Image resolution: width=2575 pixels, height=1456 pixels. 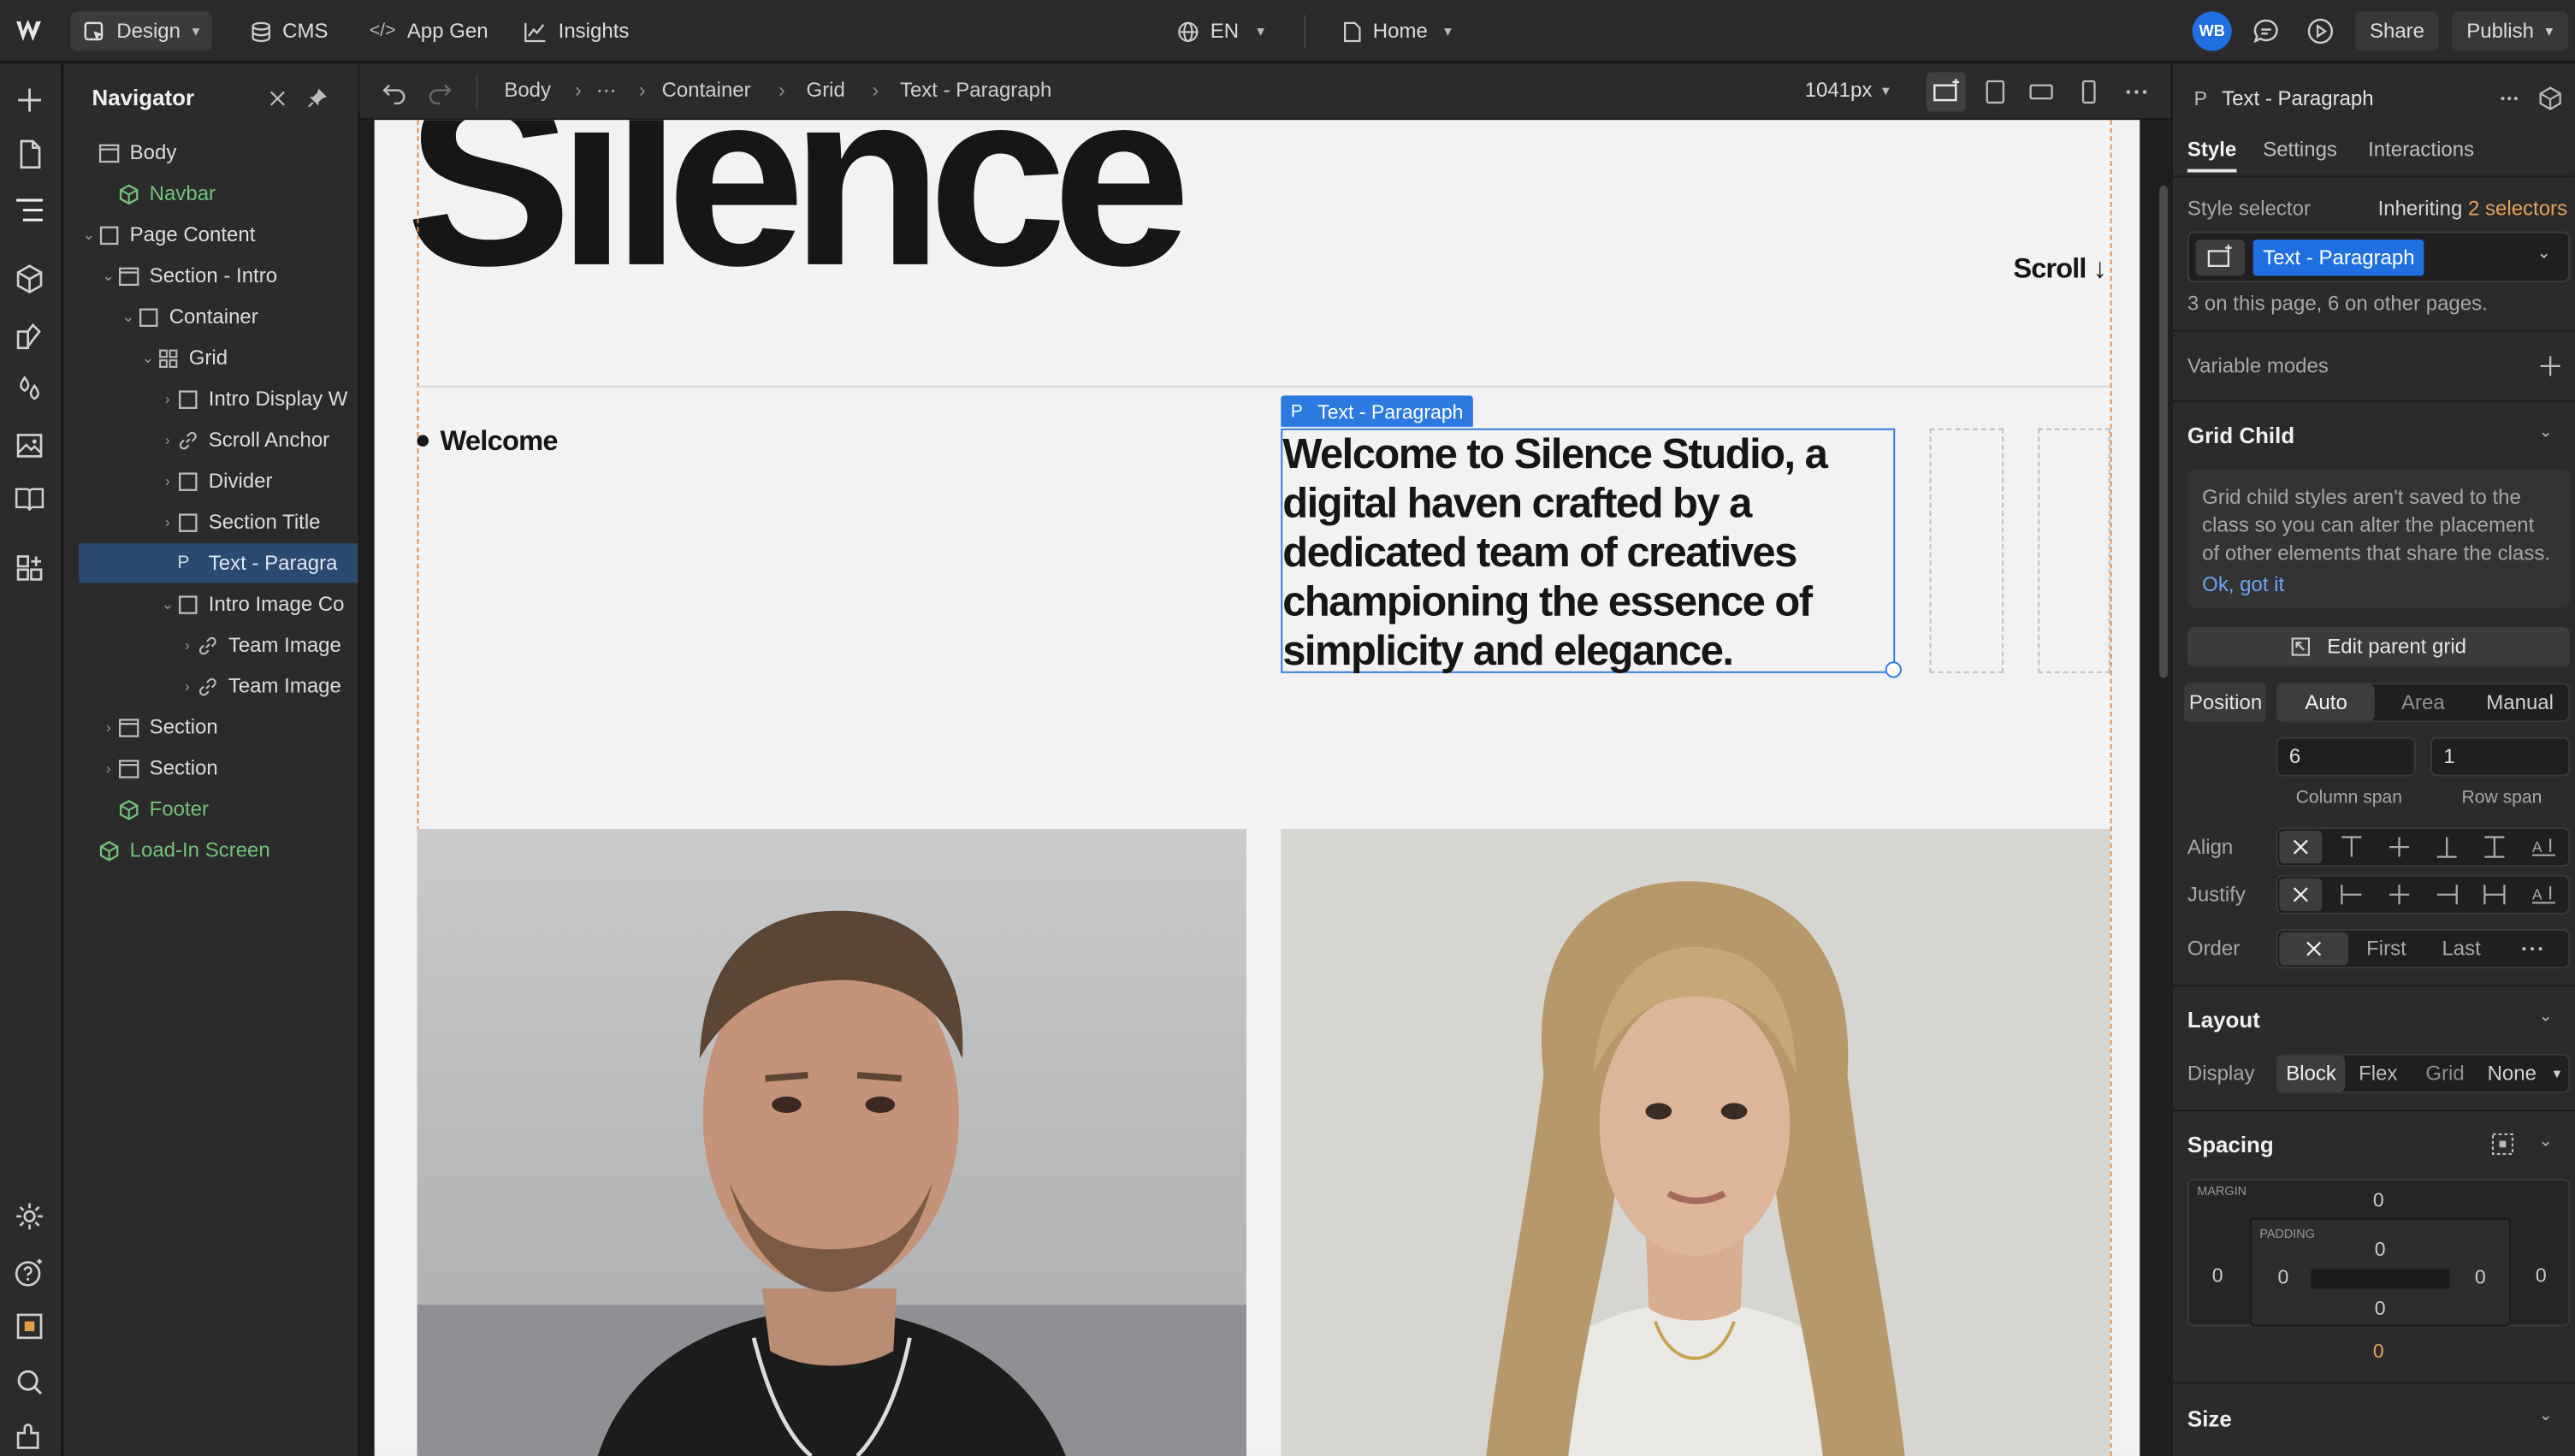 I want to click on cms-collections-icon, so click(x=29, y=498).